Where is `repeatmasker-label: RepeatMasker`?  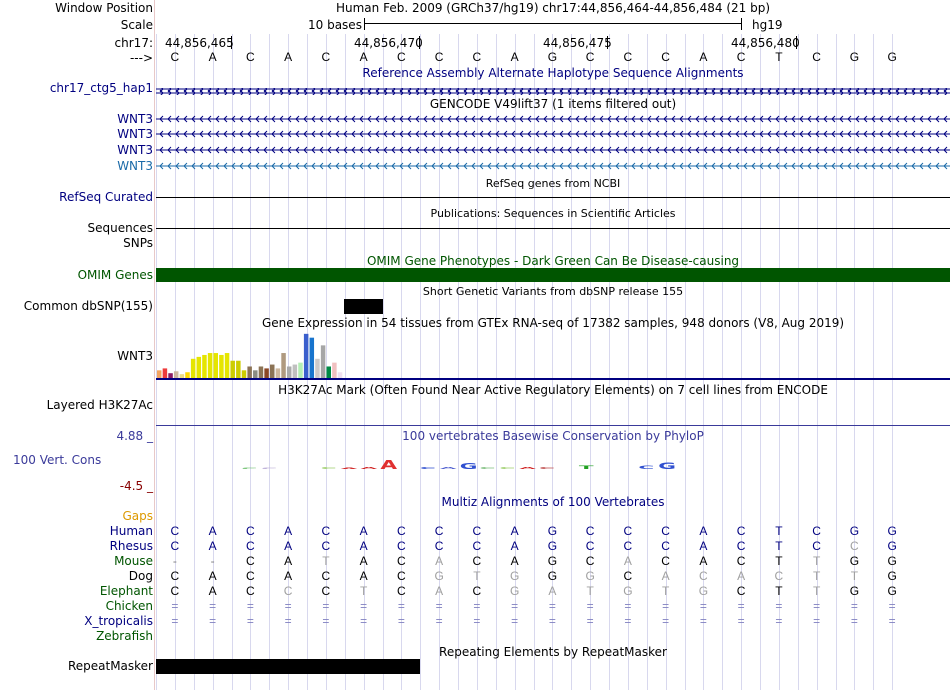
repeatmasker-label: RepeatMasker is located at coordinates (110, 666).